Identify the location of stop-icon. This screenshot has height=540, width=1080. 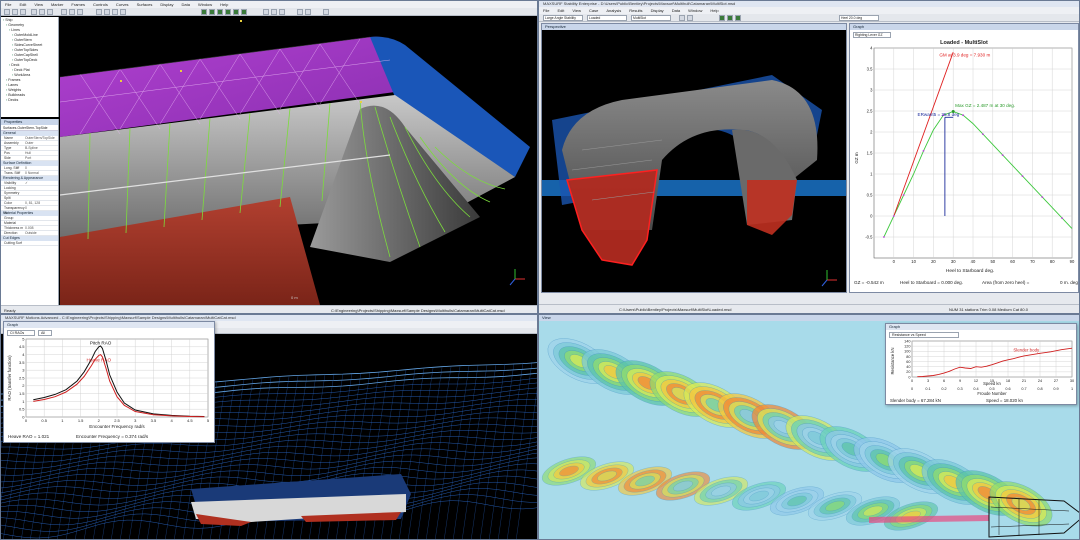
(690, 18).